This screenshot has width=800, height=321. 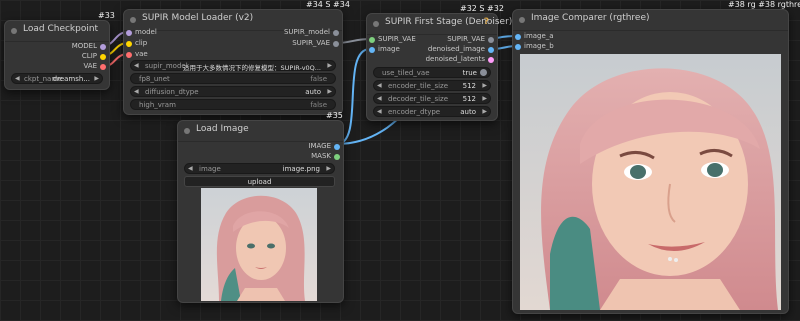 What do you see at coordinates (456, 49) in the screenshot?
I see `output-denoised-image-label: denoised_image` at bounding box center [456, 49].